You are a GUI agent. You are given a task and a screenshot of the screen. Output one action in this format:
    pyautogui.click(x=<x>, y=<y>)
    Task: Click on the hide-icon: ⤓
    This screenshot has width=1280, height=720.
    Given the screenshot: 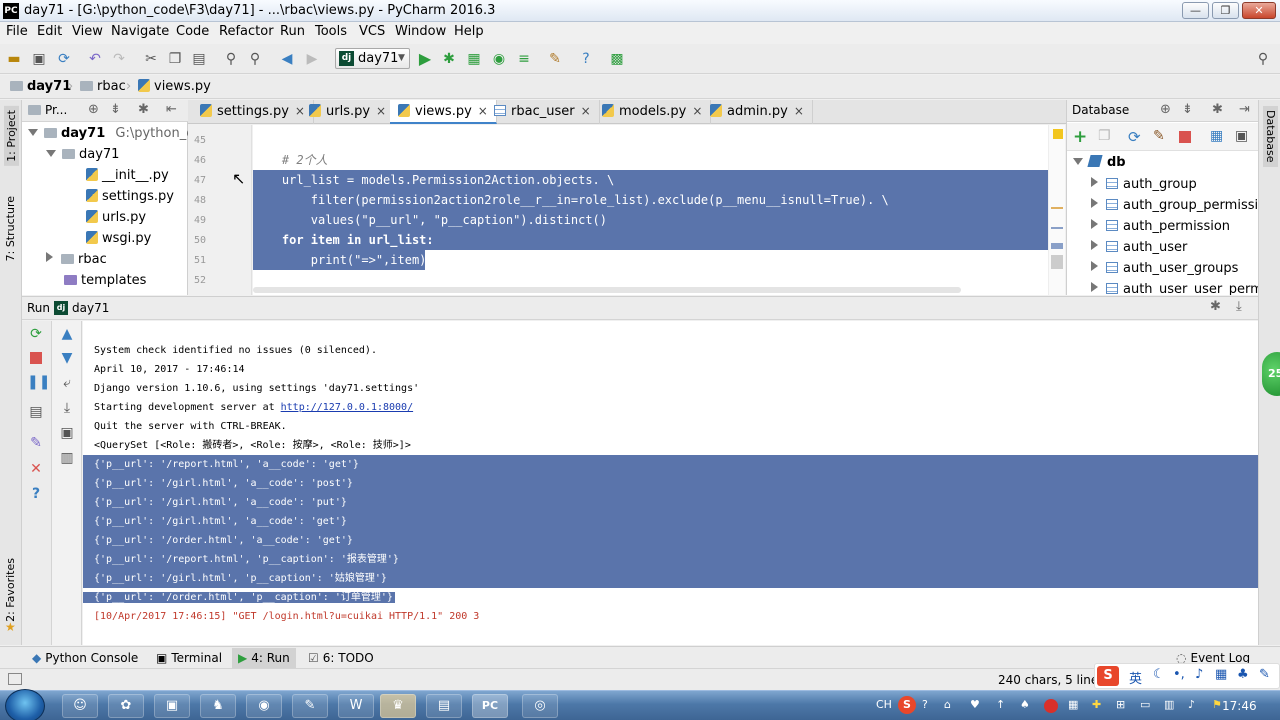 What is the action you would take?
    pyautogui.click(x=1239, y=306)
    